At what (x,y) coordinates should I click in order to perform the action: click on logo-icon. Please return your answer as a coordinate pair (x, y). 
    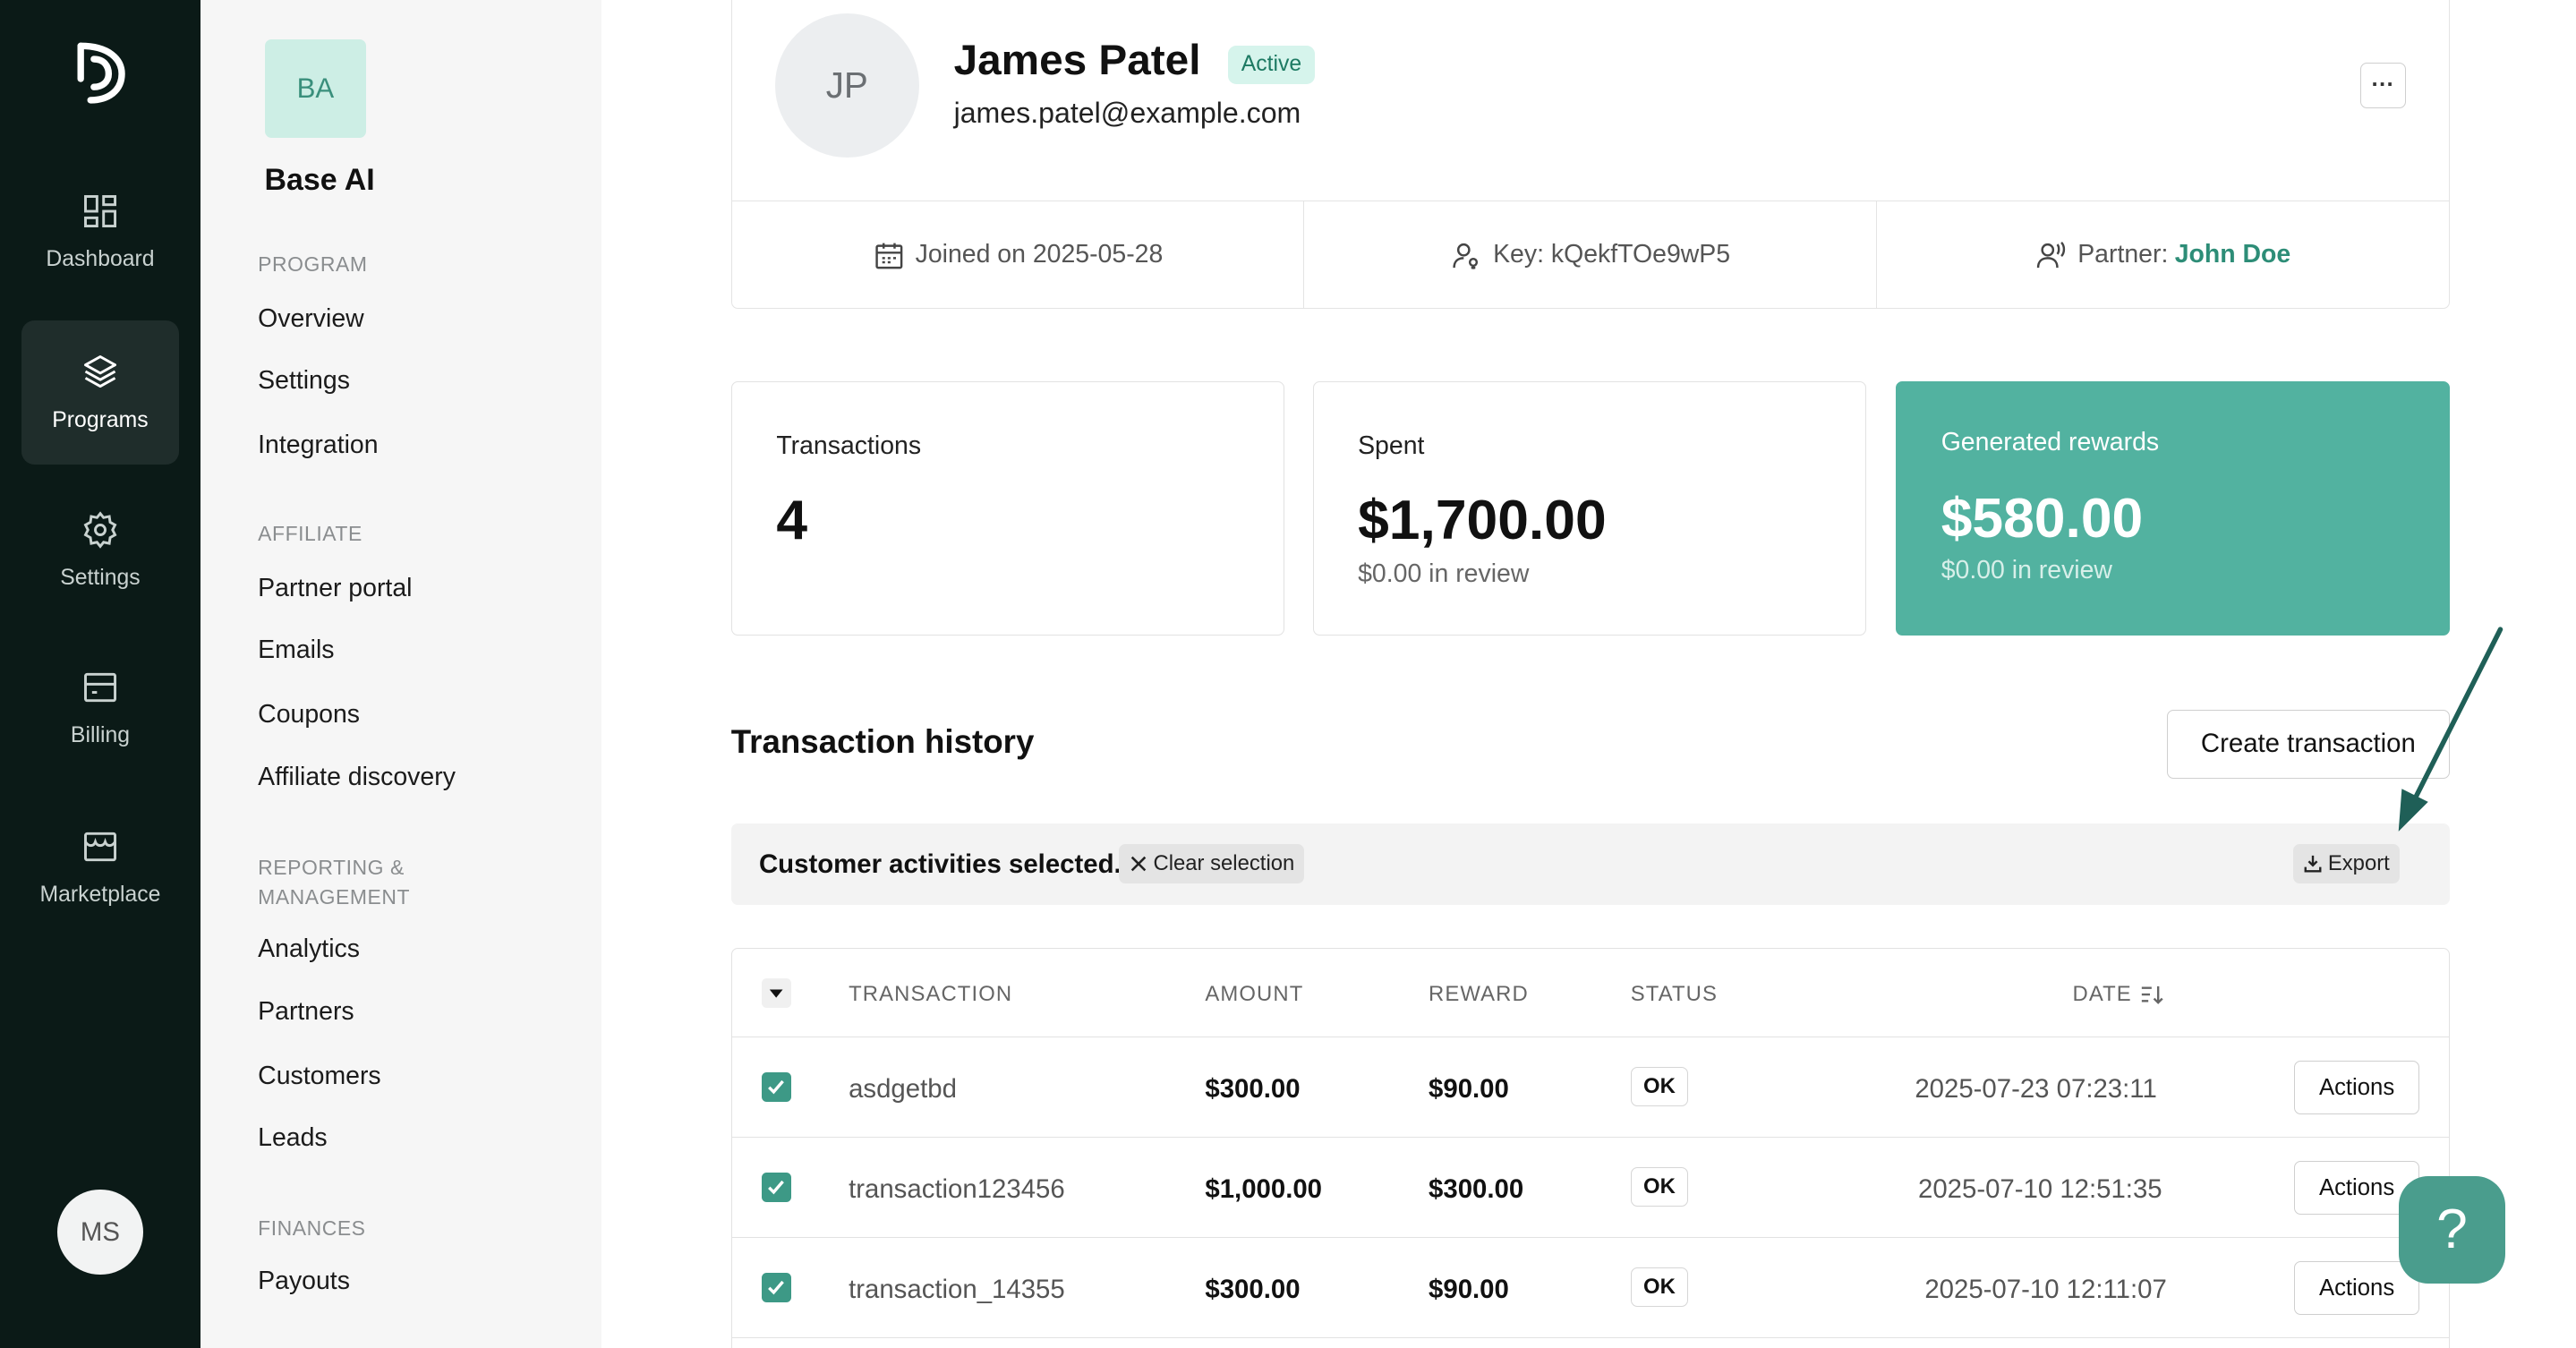
    Looking at the image, I should click on (100, 72).